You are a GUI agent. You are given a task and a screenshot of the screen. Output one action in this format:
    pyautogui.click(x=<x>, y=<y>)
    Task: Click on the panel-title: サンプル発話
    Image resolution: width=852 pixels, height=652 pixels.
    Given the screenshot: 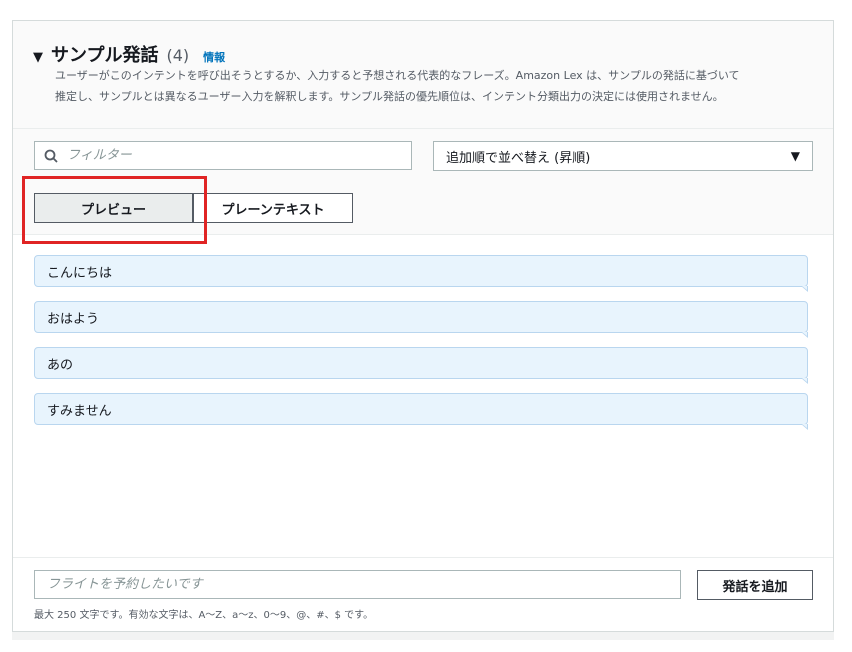 What is the action you would take?
    pyautogui.click(x=105, y=55)
    